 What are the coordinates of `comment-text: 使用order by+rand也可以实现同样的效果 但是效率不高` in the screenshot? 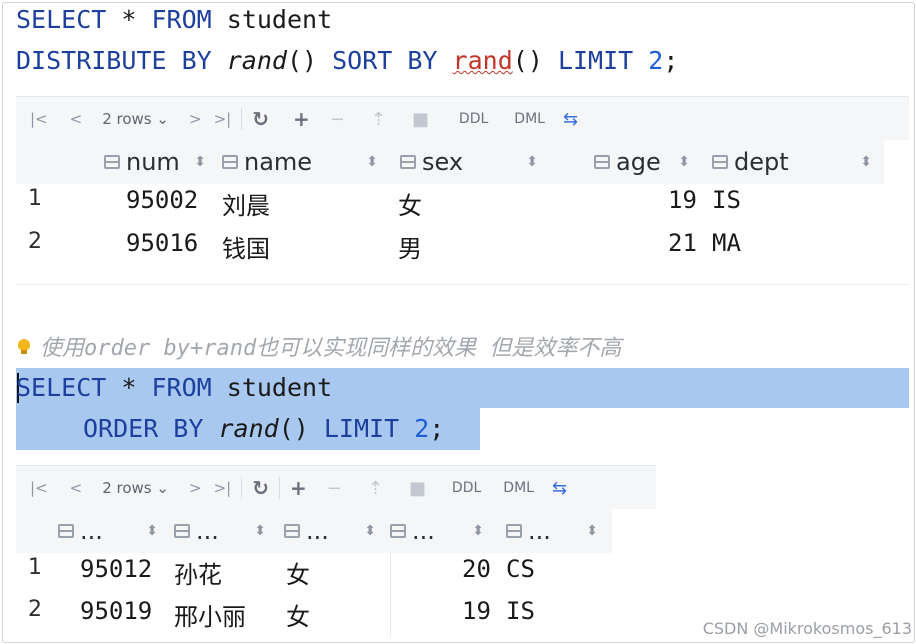 It's located at (331, 348).